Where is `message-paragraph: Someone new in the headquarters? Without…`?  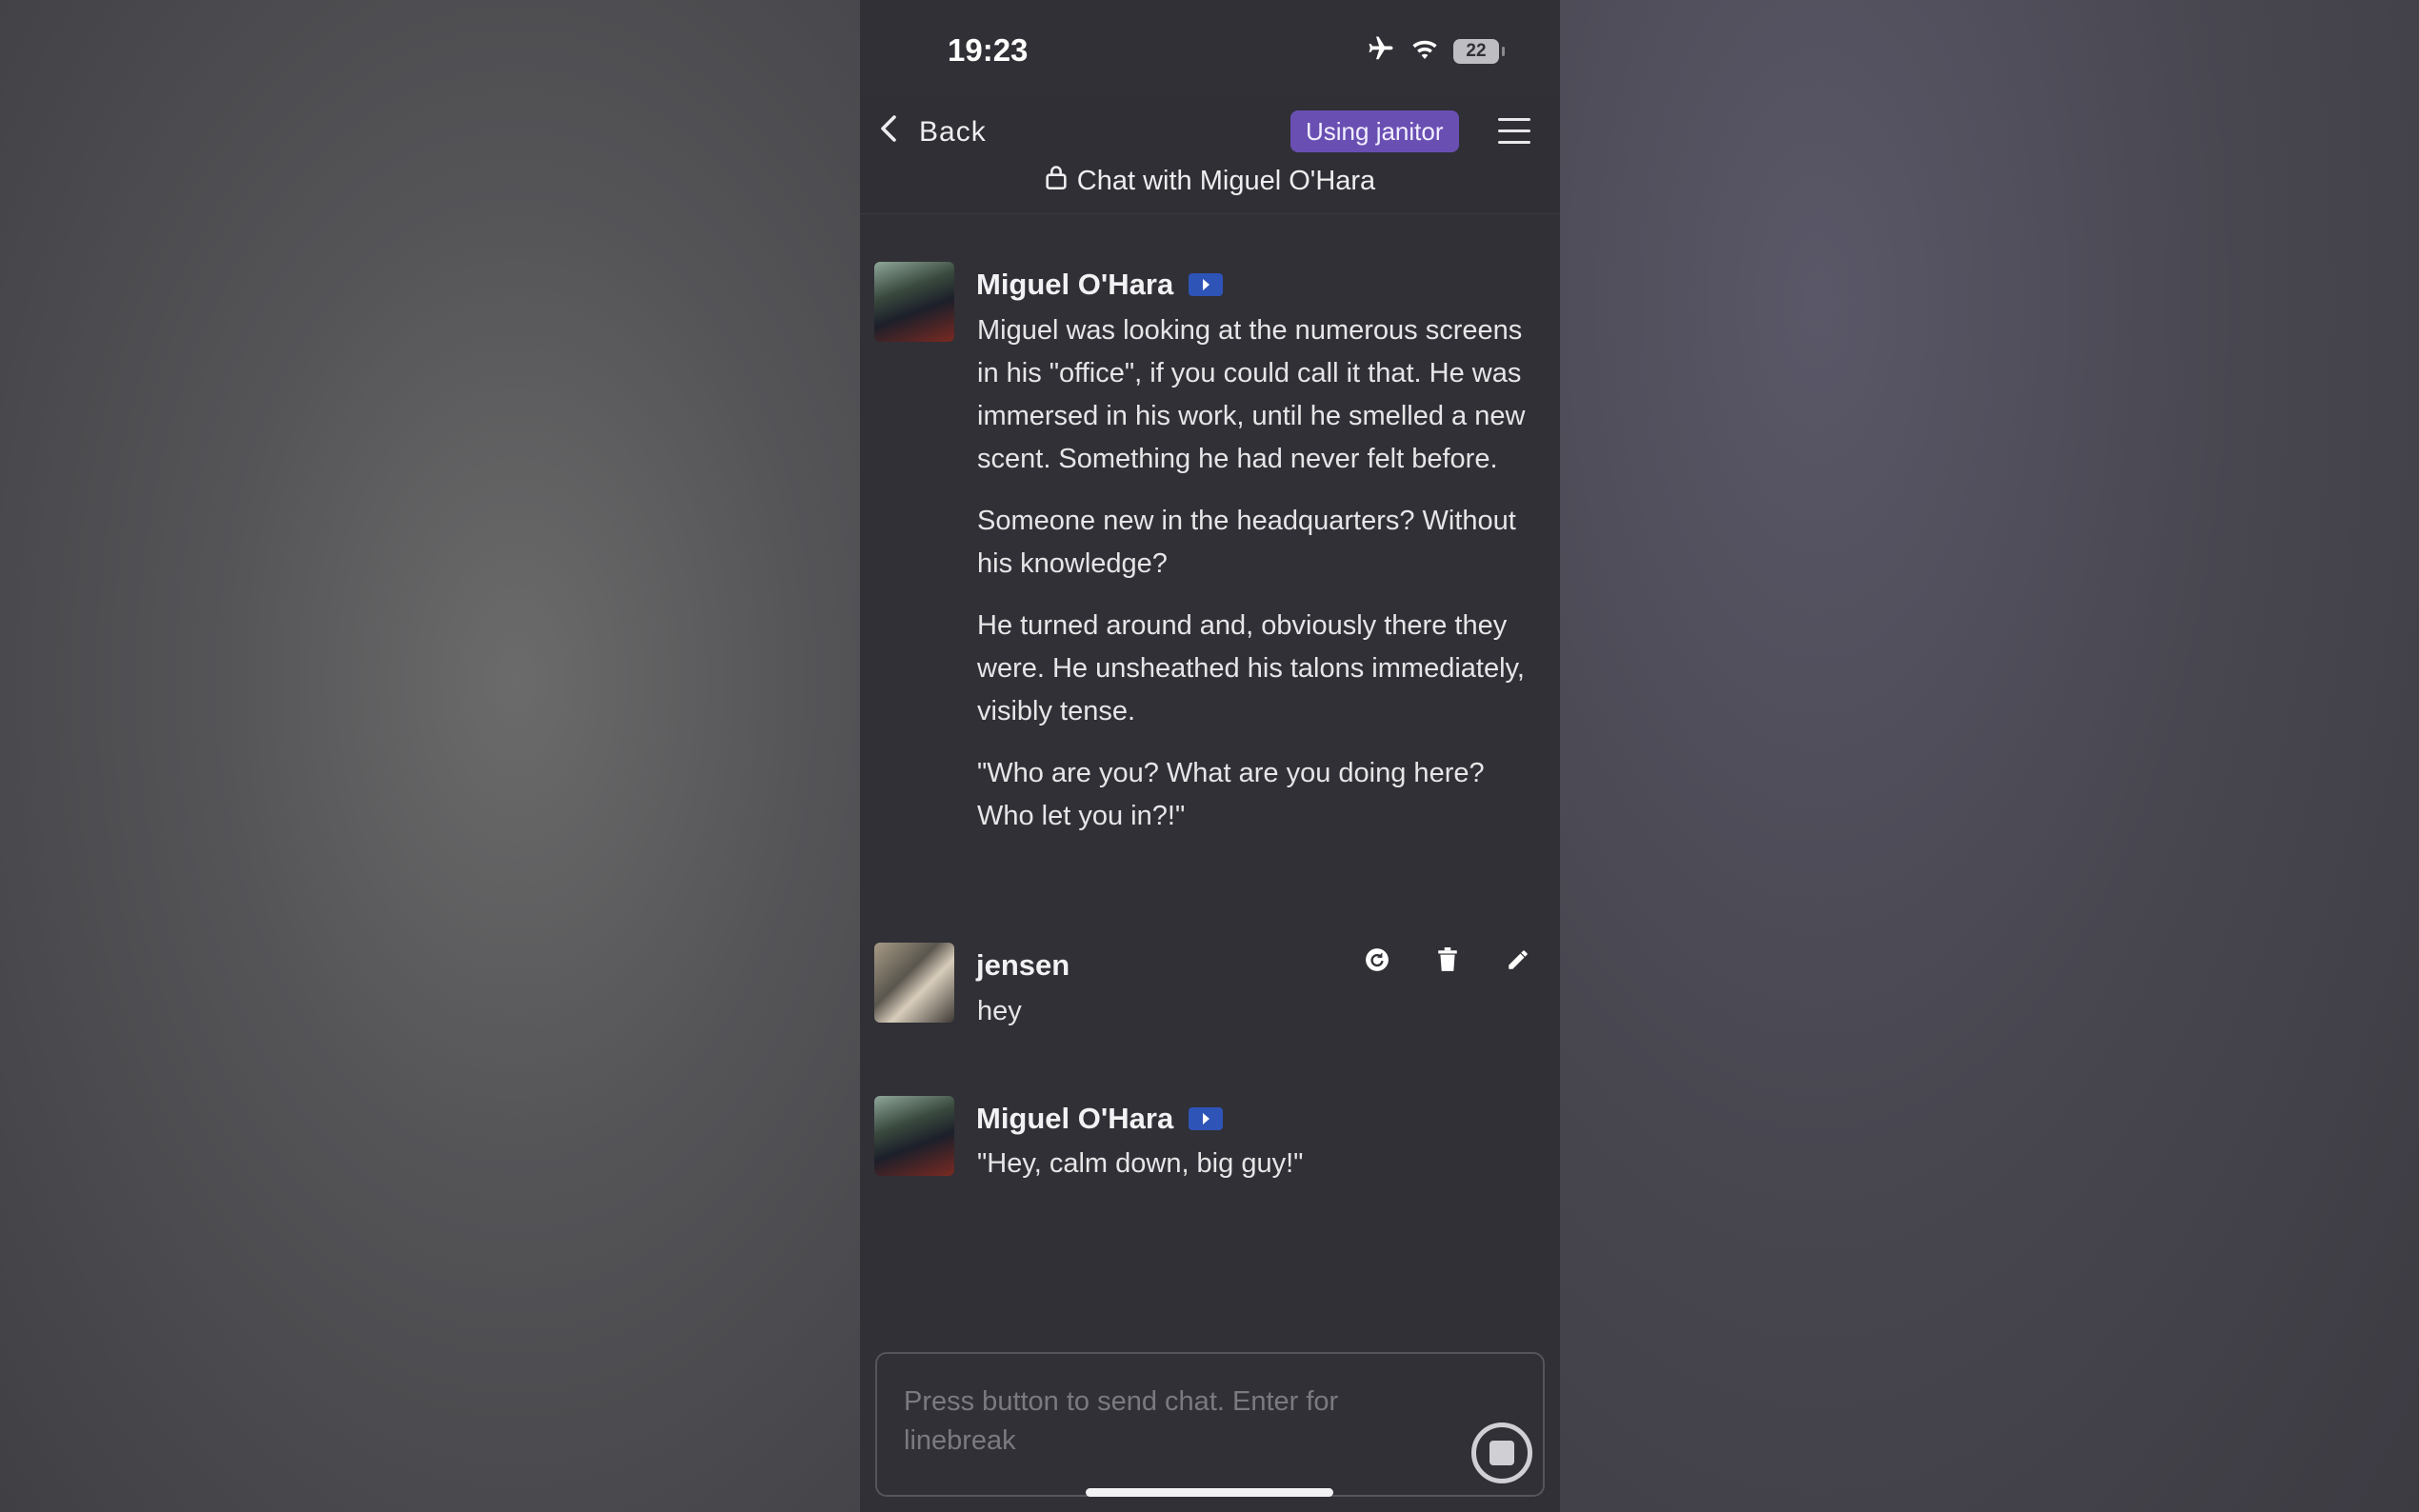 message-paragraph: Someone new in the headquarters? Without… is located at coordinates (1246, 542).